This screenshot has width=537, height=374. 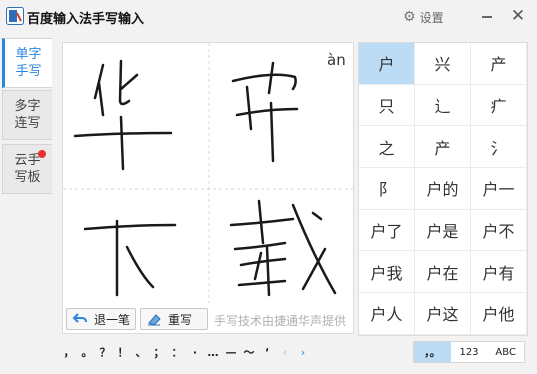 I want to click on candidate-cell: 兴, so click(x=443, y=64).